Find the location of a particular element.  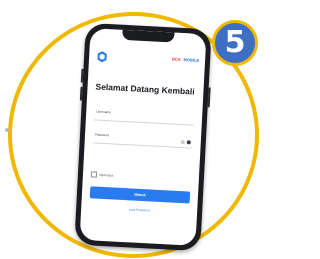

forgot-password-link: Lupa Password is located at coordinates (139, 210).